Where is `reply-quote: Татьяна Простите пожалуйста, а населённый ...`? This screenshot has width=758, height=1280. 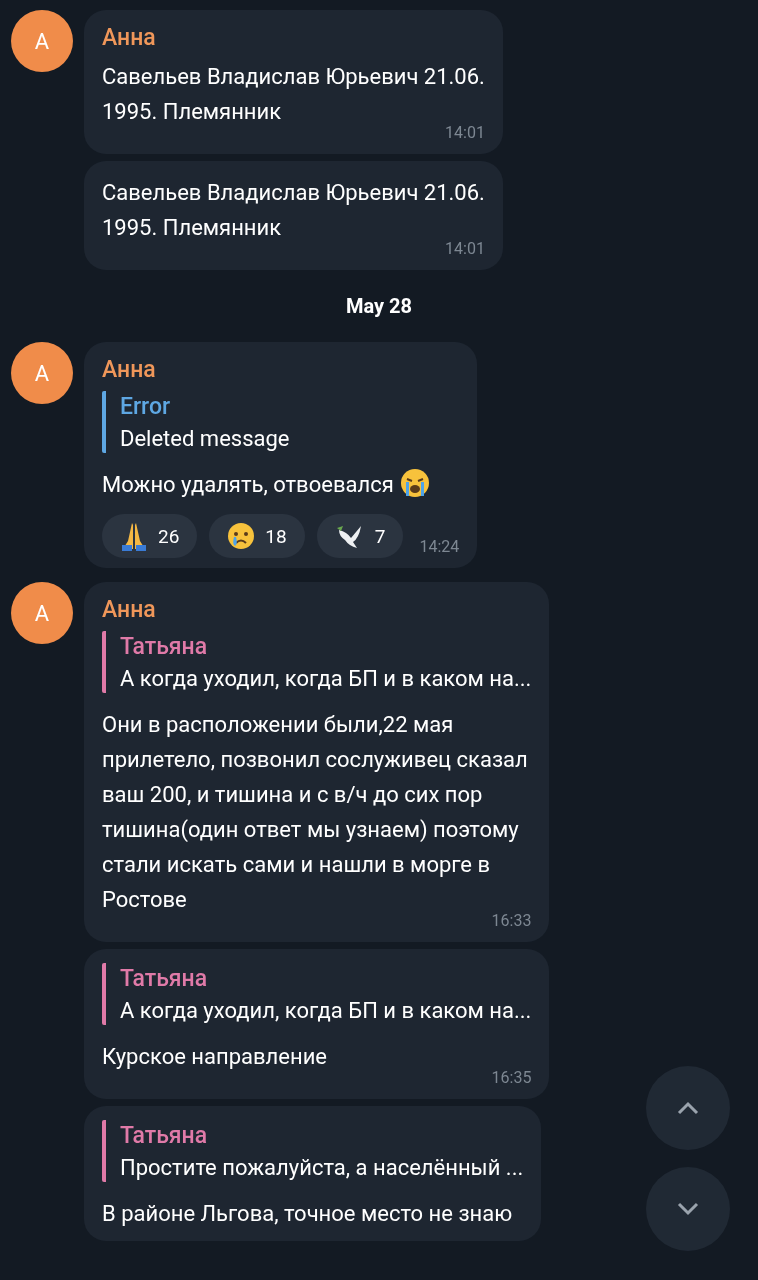 reply-quote: Татьяна Простите пожалуйста, а населённый ... is located at coordinates (313, 1151).